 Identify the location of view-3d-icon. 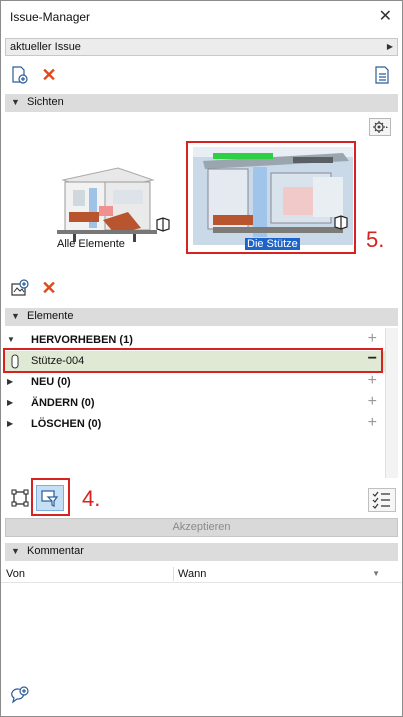
(163, 224).